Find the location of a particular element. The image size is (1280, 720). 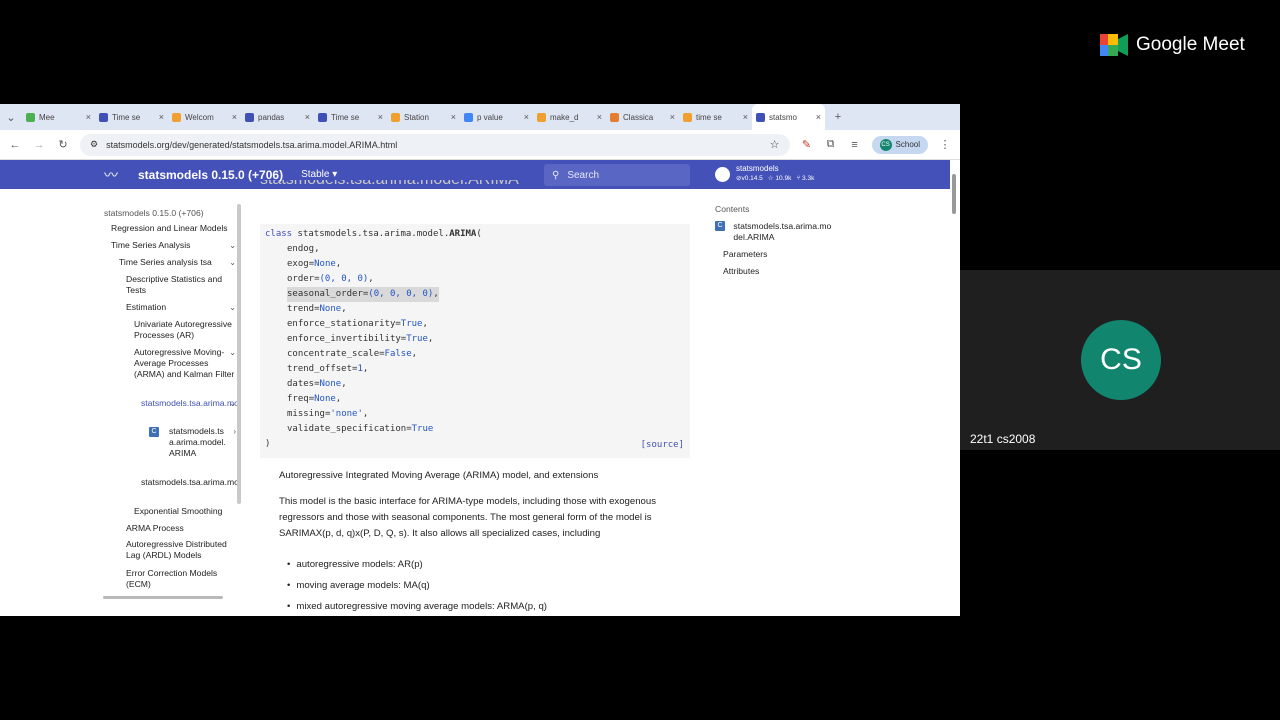

module-path: statsmodels.tsa.arima.model. is located at coordinates (373, 234).